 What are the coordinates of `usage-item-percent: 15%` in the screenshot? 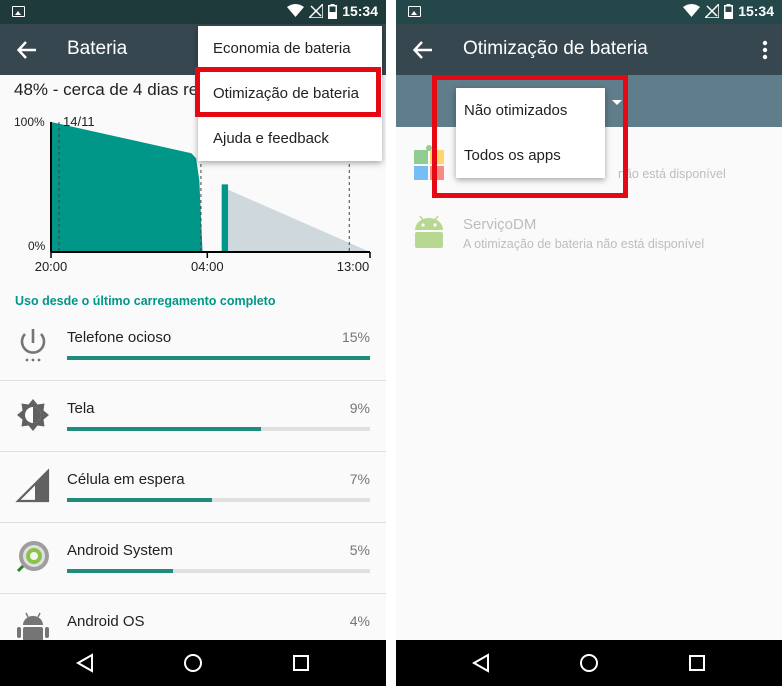 It's located at (355, 337).